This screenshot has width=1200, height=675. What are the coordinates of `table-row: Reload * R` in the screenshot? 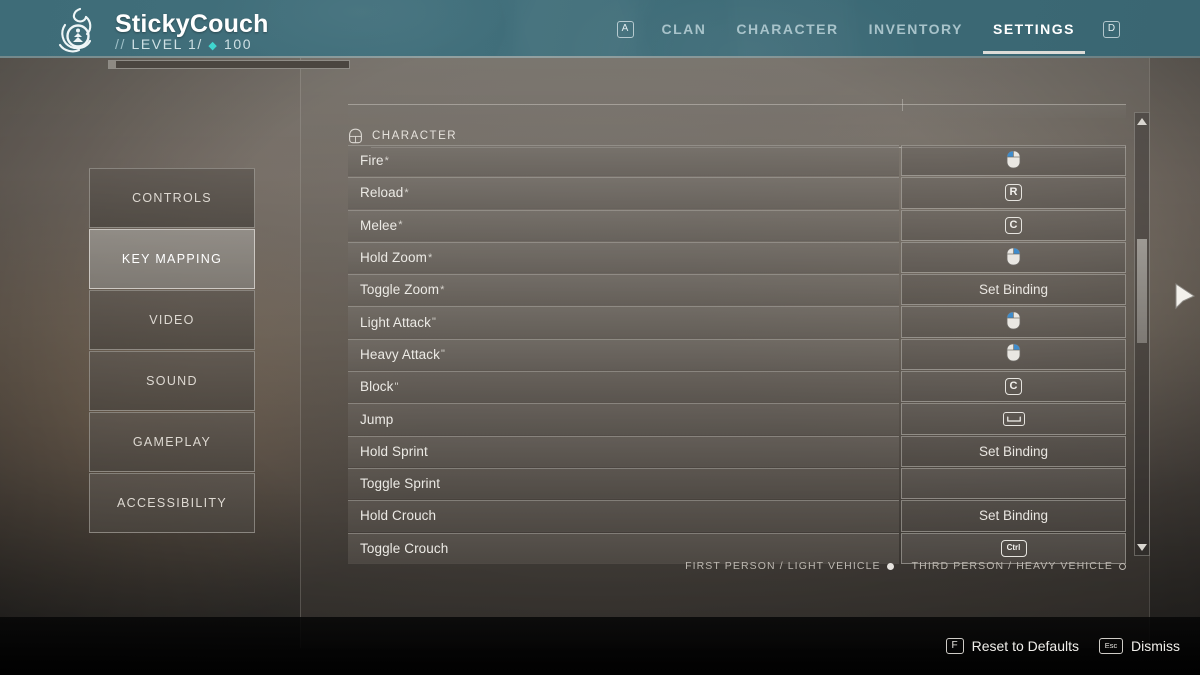 It's located at (737, 193).